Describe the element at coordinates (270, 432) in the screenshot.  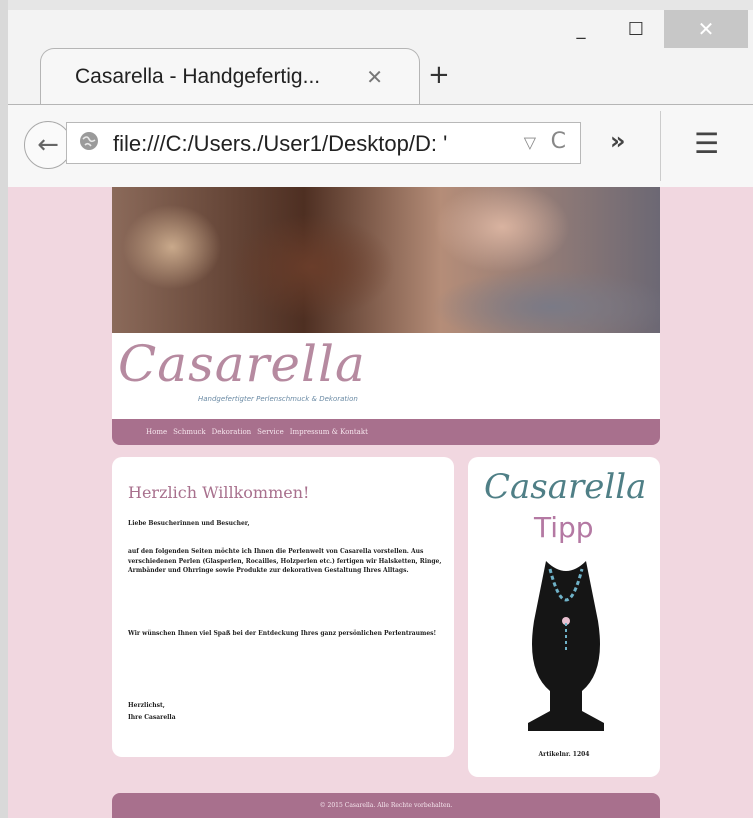
I see `nav-link-service: Service` at that location.